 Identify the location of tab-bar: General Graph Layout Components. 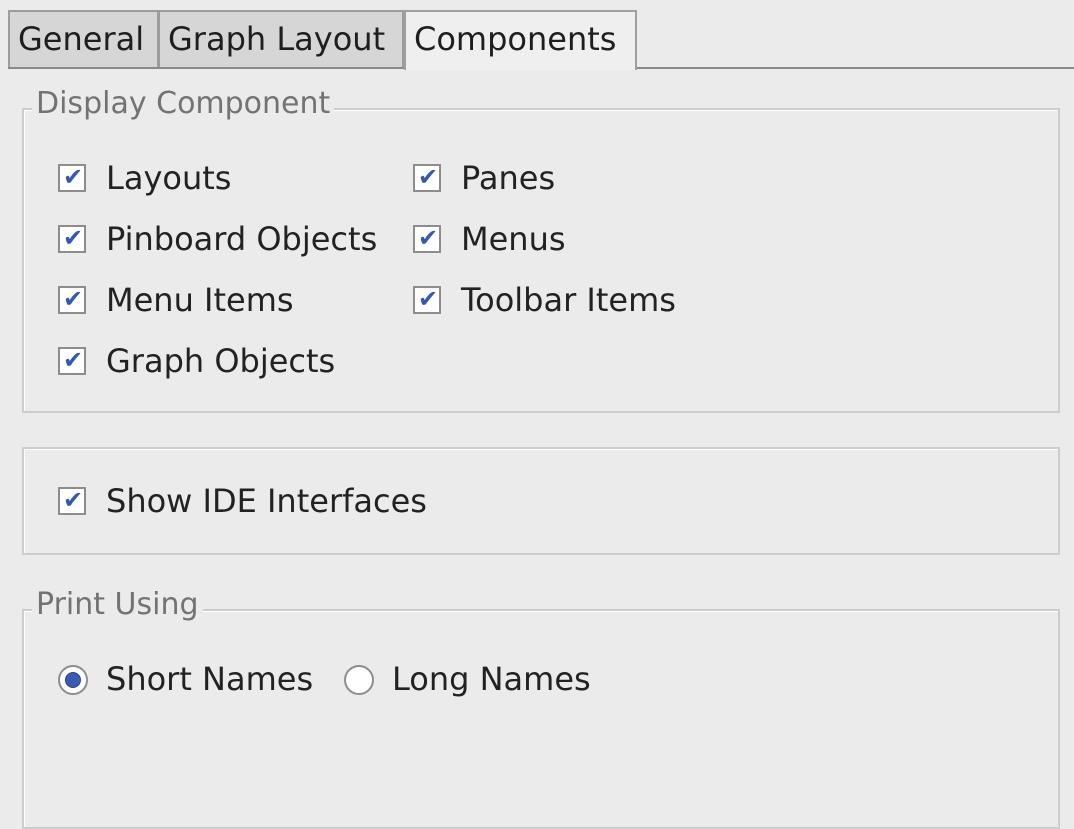
(537, 35).